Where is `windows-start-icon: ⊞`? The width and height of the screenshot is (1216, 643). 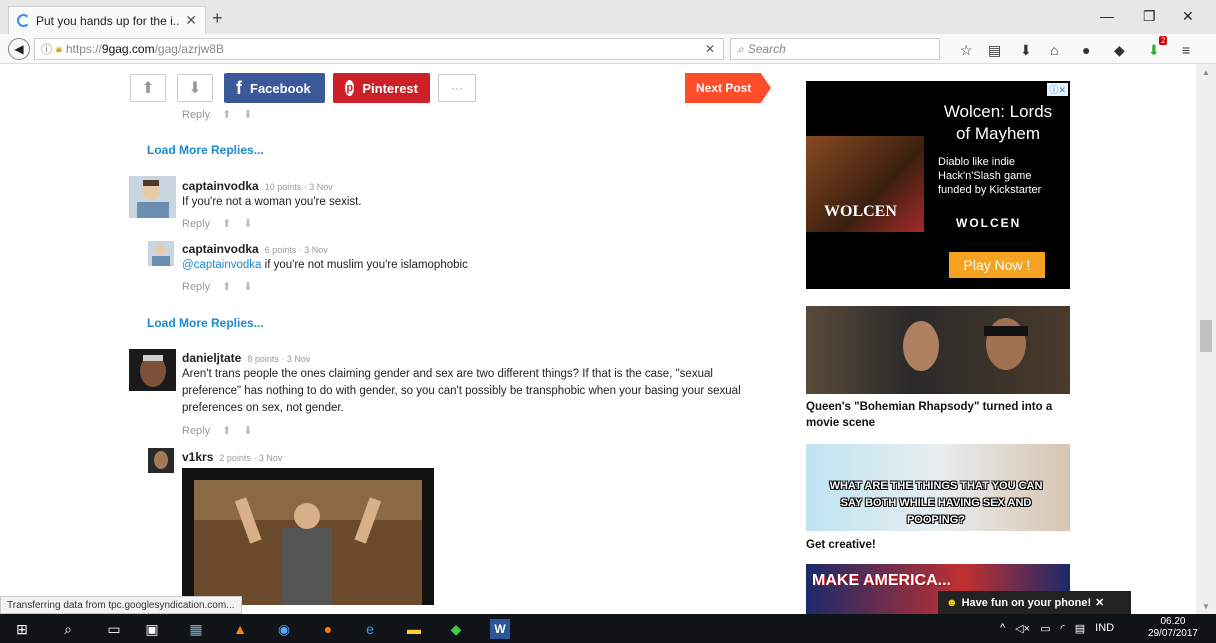
windows-start-icon: ⊞ is located at coordinates (22, 629).